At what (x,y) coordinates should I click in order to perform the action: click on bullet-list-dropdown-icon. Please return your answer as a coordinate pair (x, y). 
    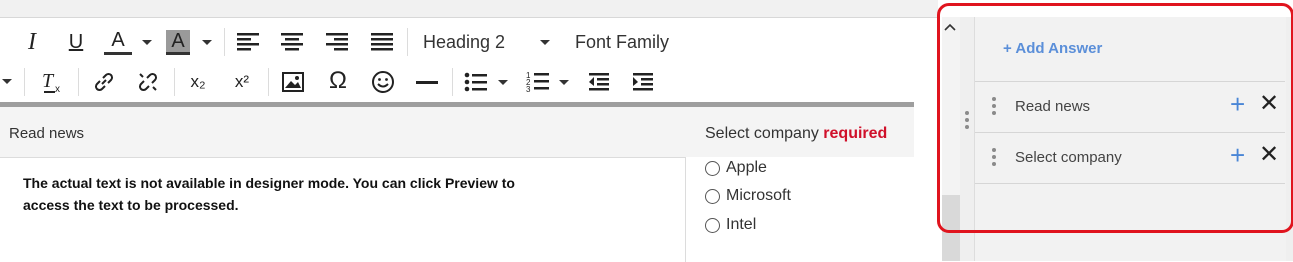
    Looking at the image, I should click on (503, 82).